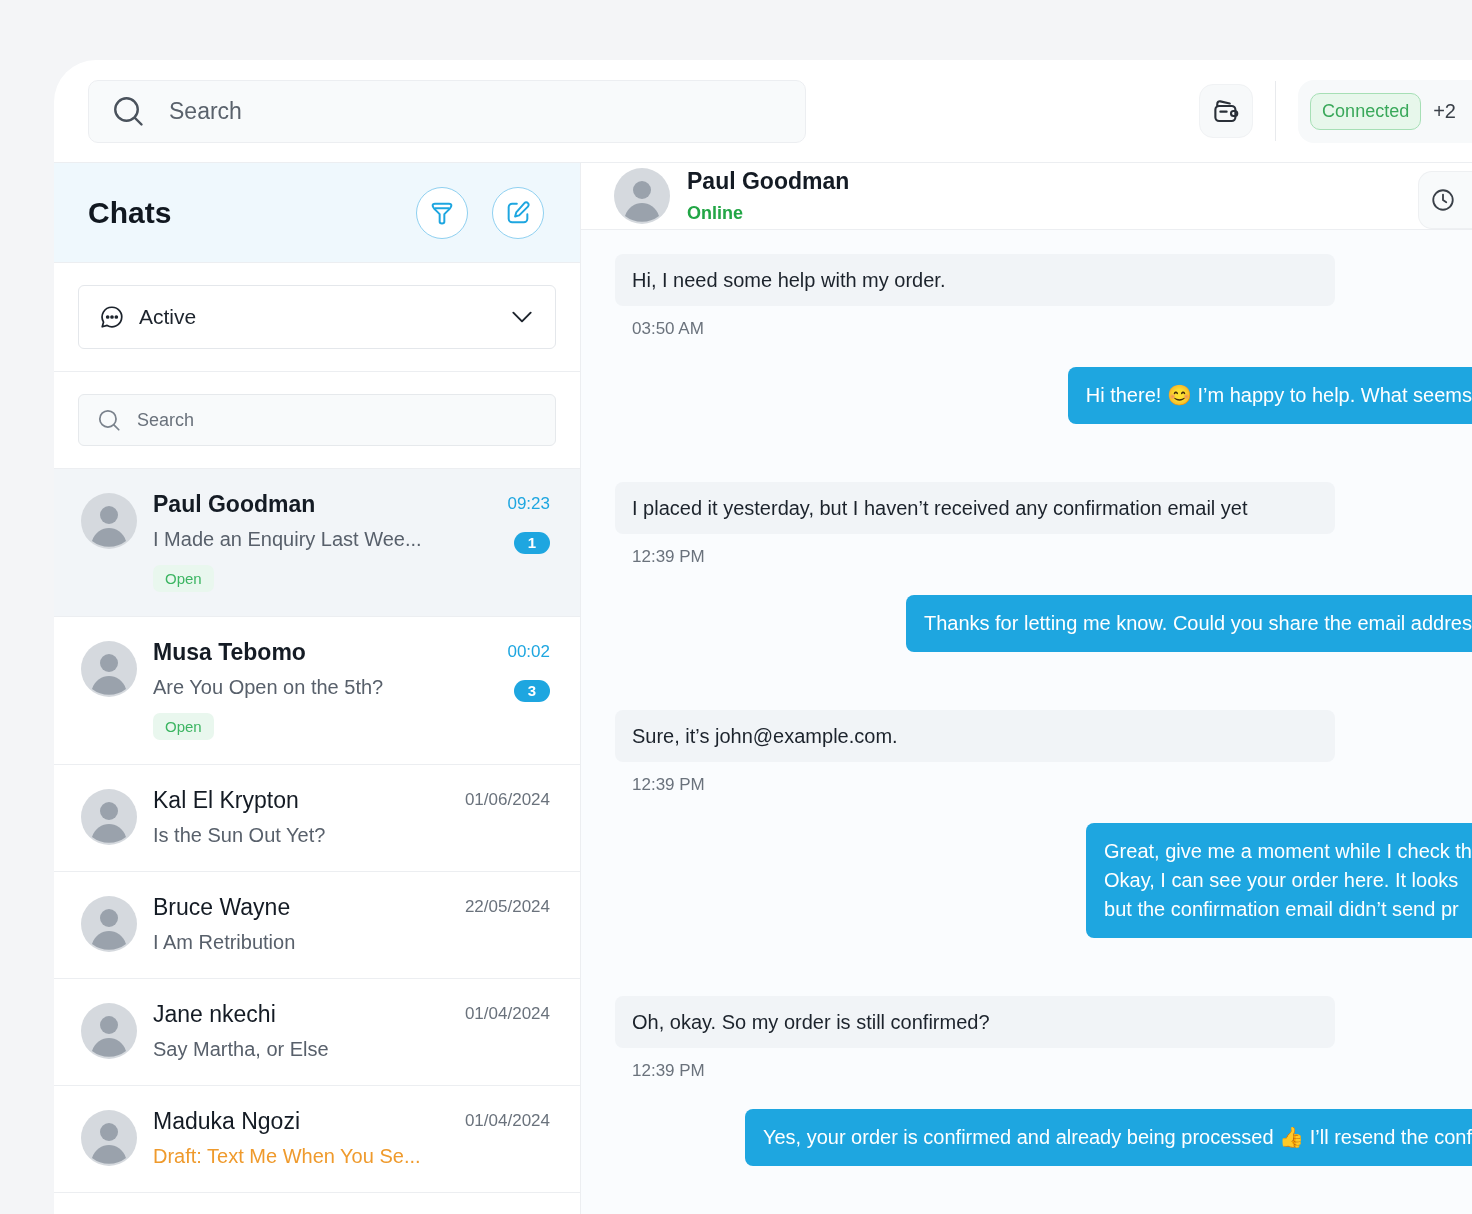 The width and height of the screenshot is (1472, 1214). I want to click on chat-bubble-icon, so click(112, 317).